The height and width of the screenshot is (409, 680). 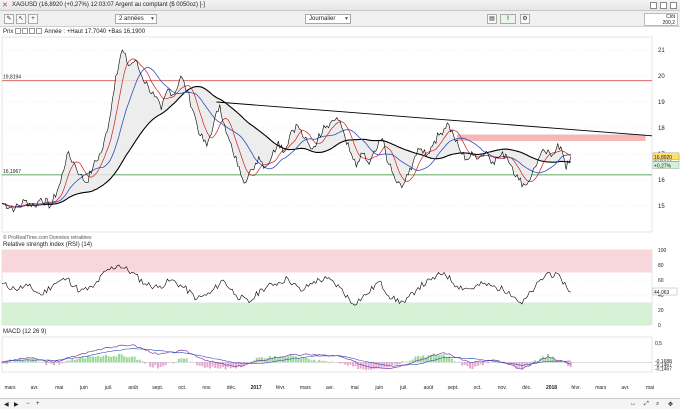 What do you see at coordinates (83, 388) in the screenshot?
I see `x-axis-label: juin` at bounding box center [83, 388].